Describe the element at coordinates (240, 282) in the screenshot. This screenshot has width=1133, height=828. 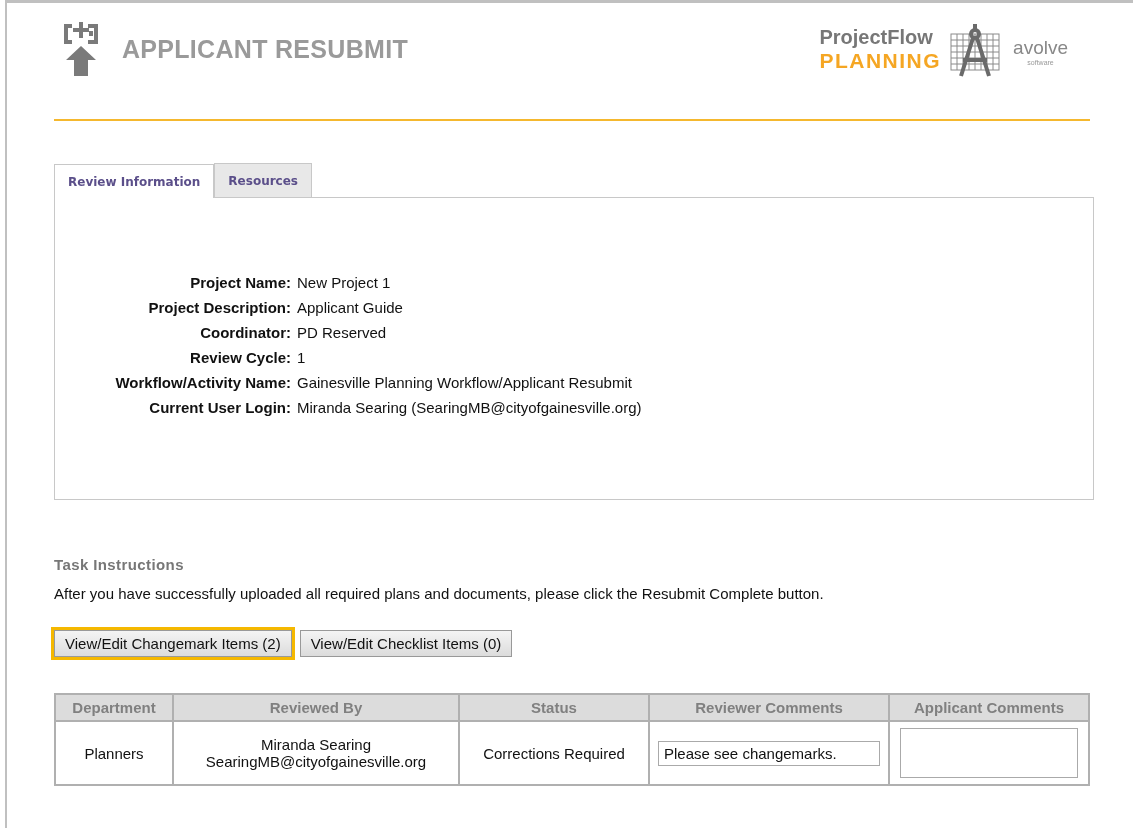
I see `field-label: Project Name:` at that location.